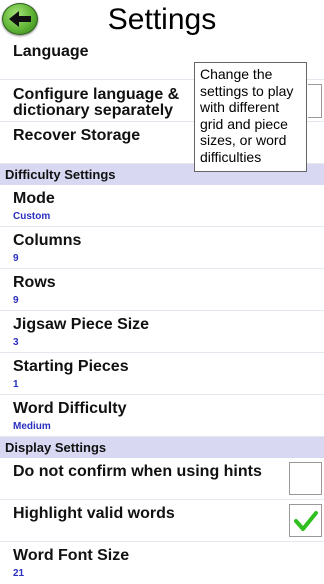  Describe the element at coordinates (162, 332) in the screenshot. I see `jigsaw-piece-size-setting: Jigsaw Piece Size 3` at that location.